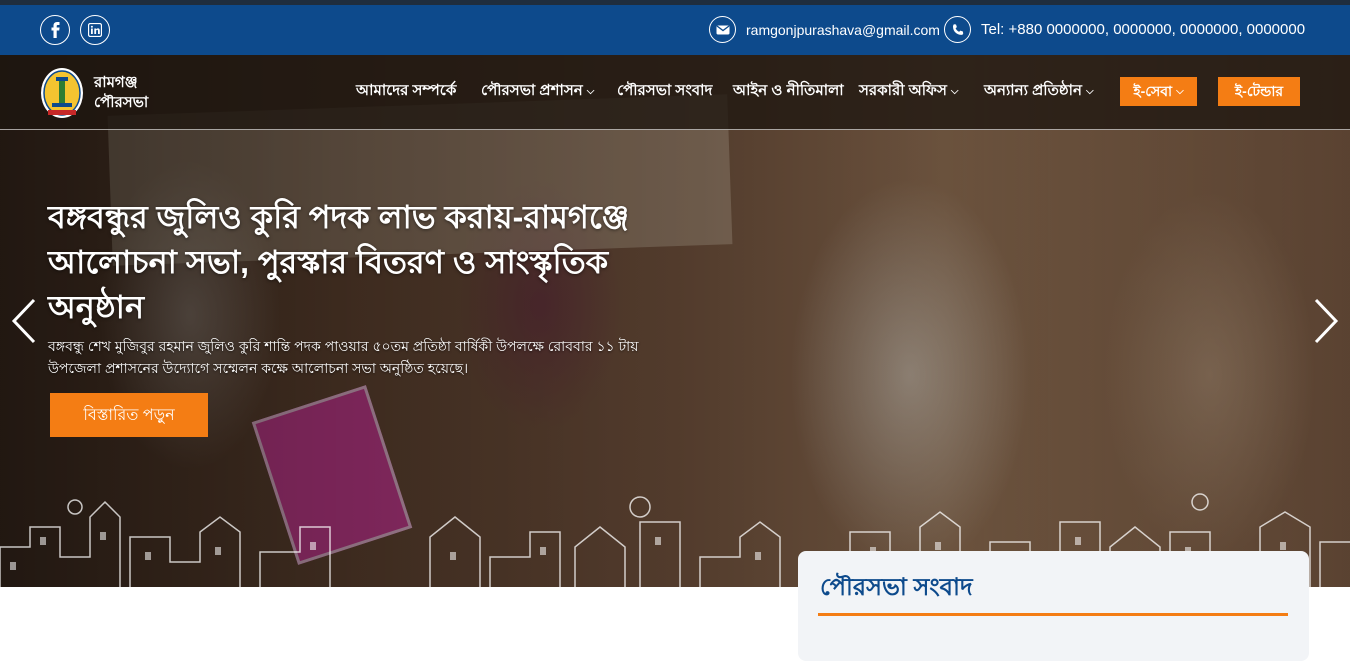 The width and height of the screenshot is (1350, 661). I want to click on municipality-logo, so click(62, 93).